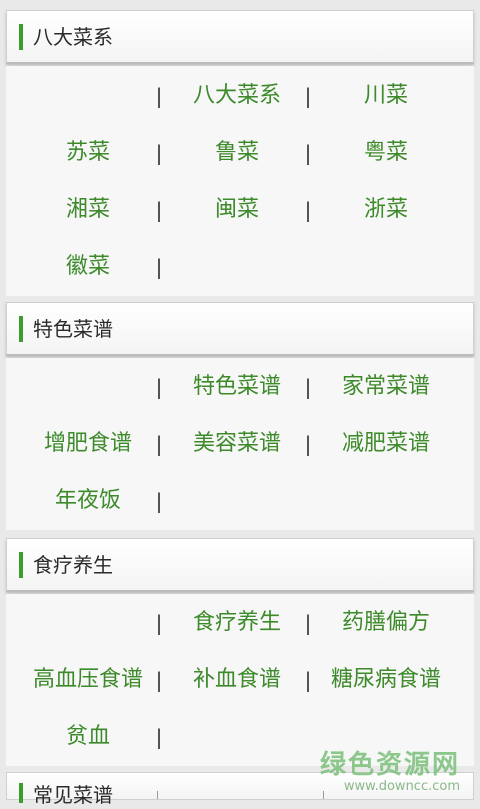 This screenshot has width=480, height=809. What do you see at coordinates (237, 623) in the screenshot?
I see `category-item: 食疗养生` at bounding box center [237, 623].